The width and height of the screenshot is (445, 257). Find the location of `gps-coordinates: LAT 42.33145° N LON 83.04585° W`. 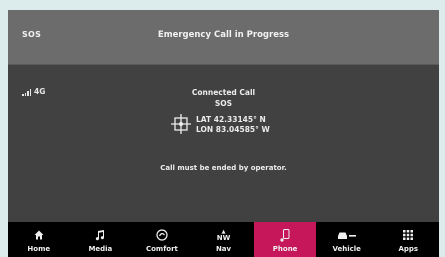

gps-coordinates: LAT 42.33145° N LON 83.04585° W is located at coordinates (241, 126).